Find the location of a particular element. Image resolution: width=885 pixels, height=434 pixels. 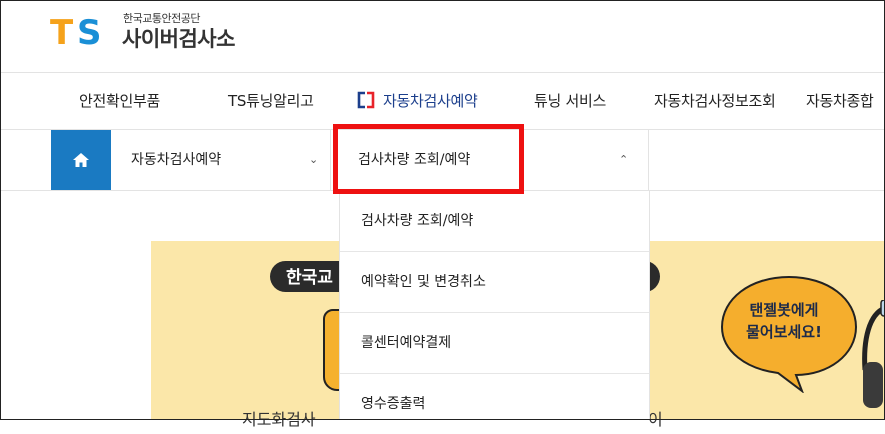

breadcrumb: 자동차검사예약 ⌄ 검사차량 조회/예약 ⌃ is located at coordinates (442, 160).